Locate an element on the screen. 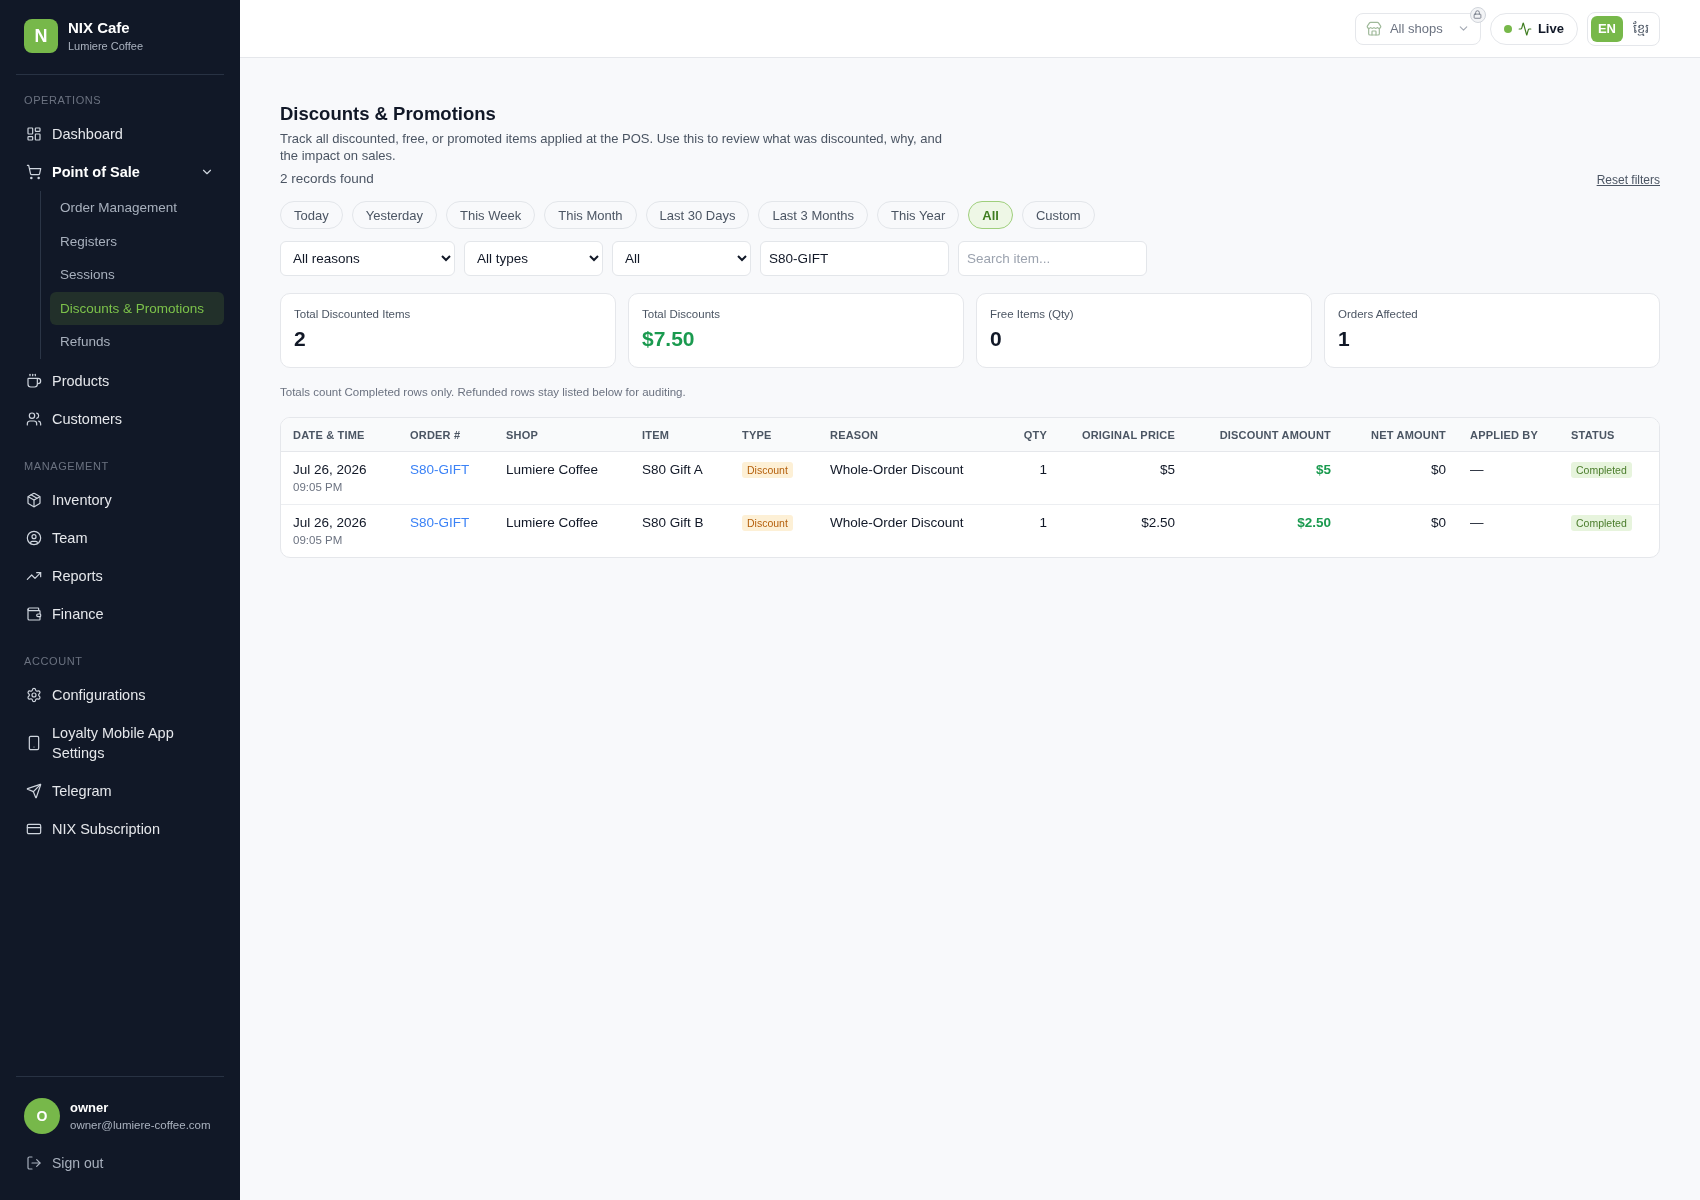  user-email: owner@lumiere-coffee.com is located at coordinates (140, 1125).